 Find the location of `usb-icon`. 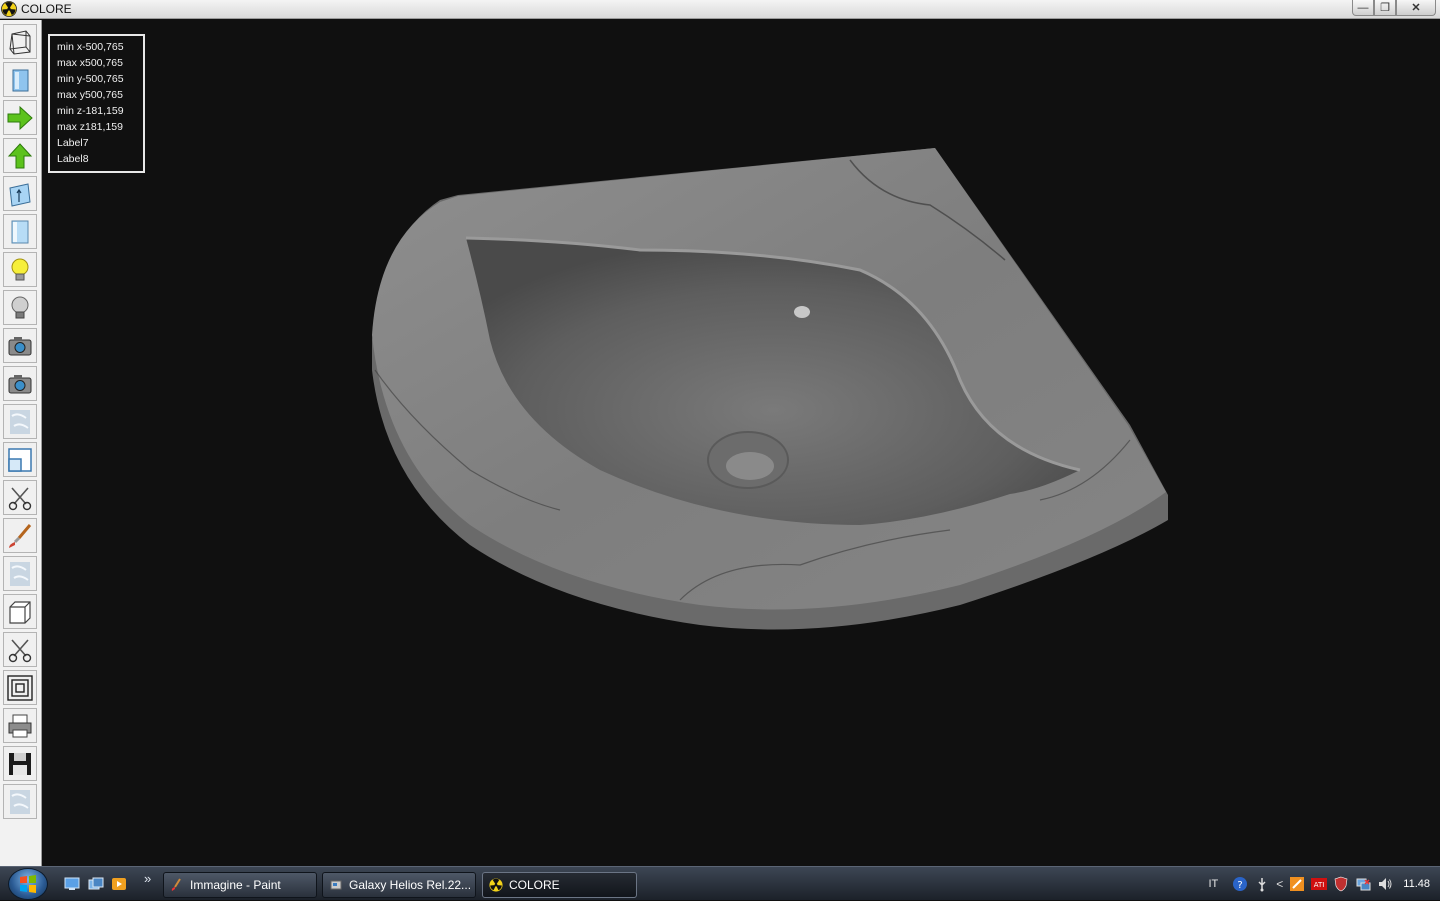

usb-icon is located at coordinates (1262, 884).